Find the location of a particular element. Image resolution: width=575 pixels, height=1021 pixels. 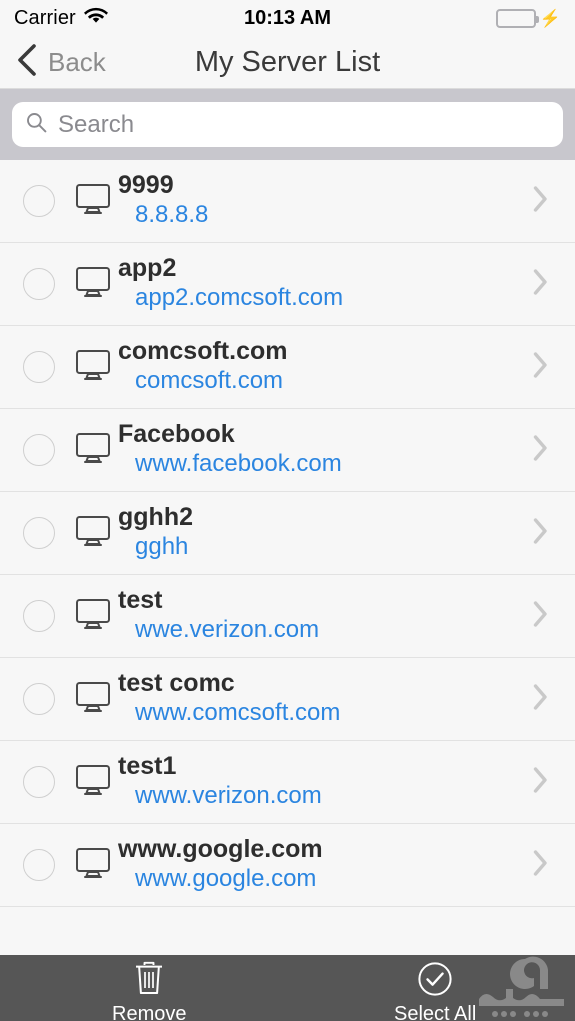

select-all-button: Select All is located at coordinates (435, 991).